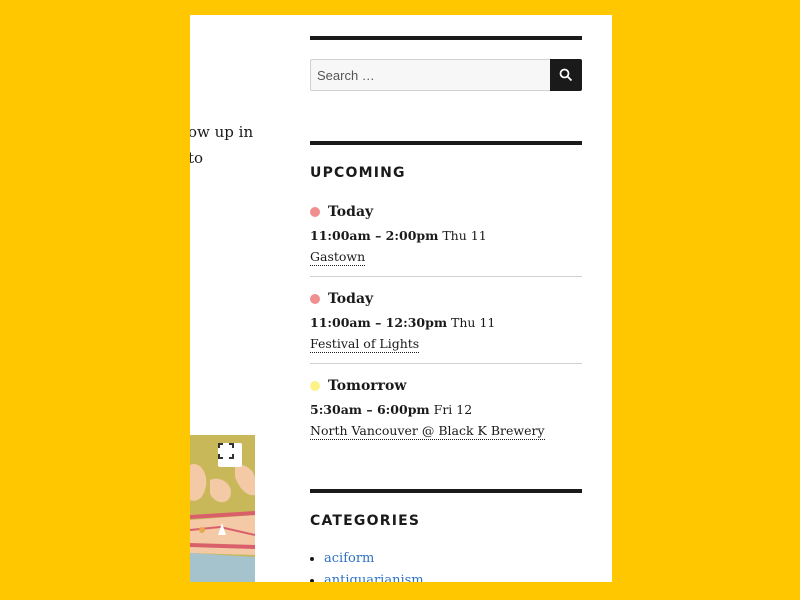 This screenshot has width=800, height=600. I want to click on event-date: Fri 12, so click(453, 409).